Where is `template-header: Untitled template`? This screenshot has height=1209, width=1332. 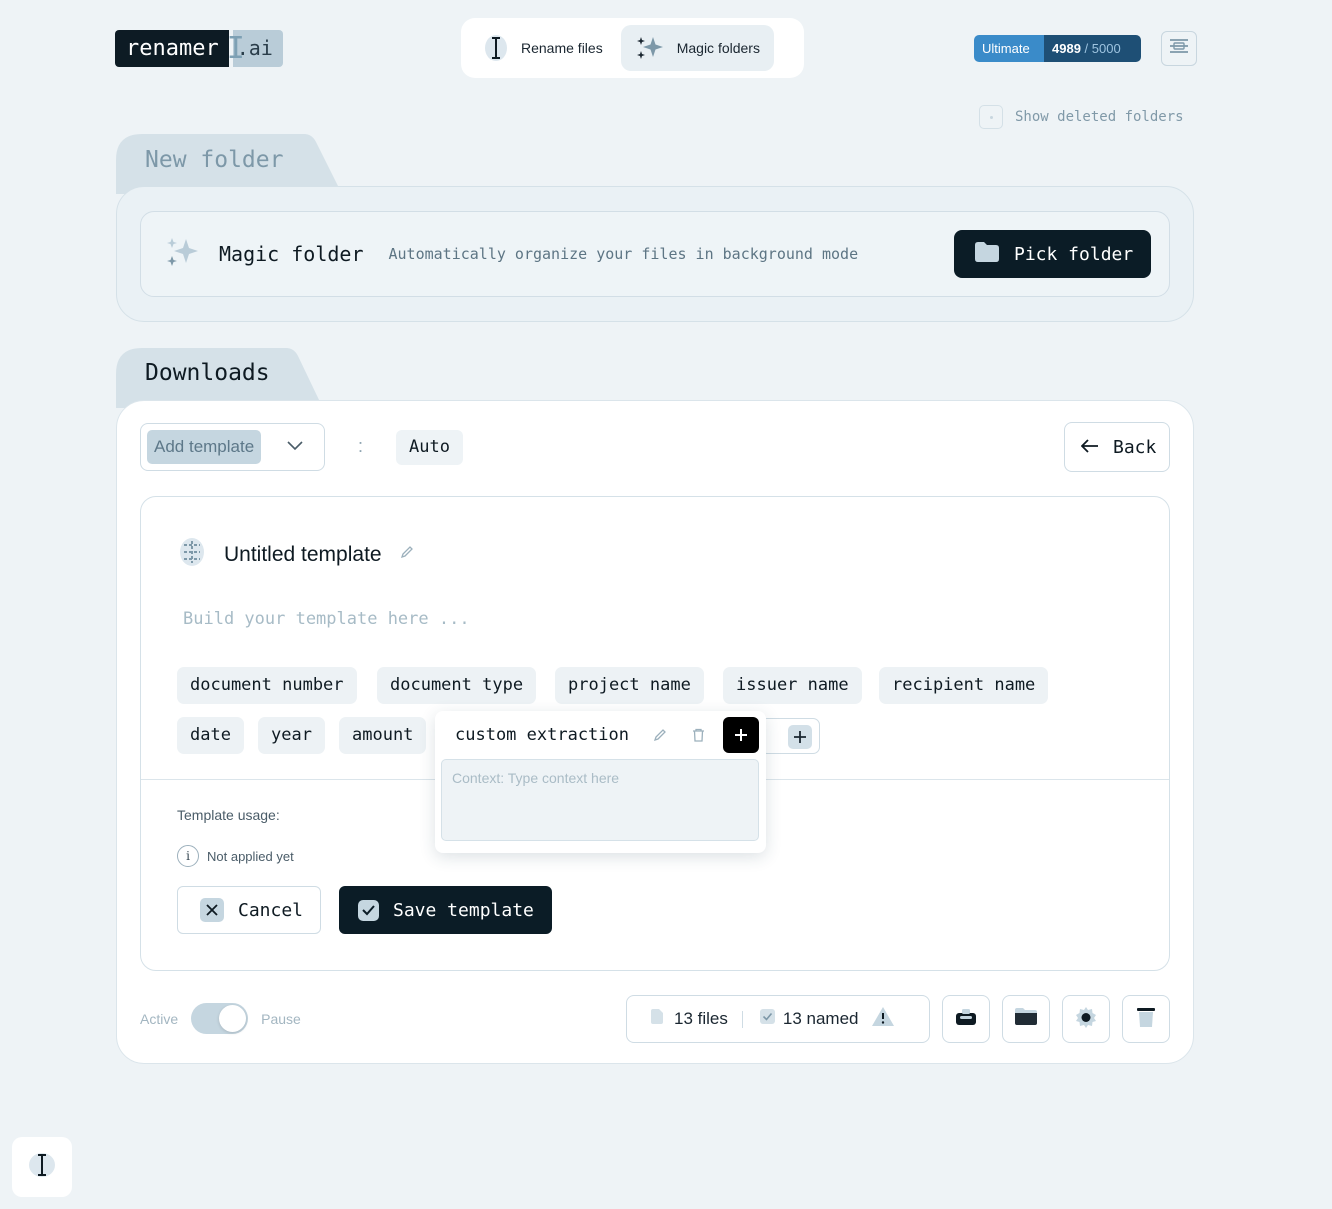
template-header: Untitled template is located at coordinates (296, 554).